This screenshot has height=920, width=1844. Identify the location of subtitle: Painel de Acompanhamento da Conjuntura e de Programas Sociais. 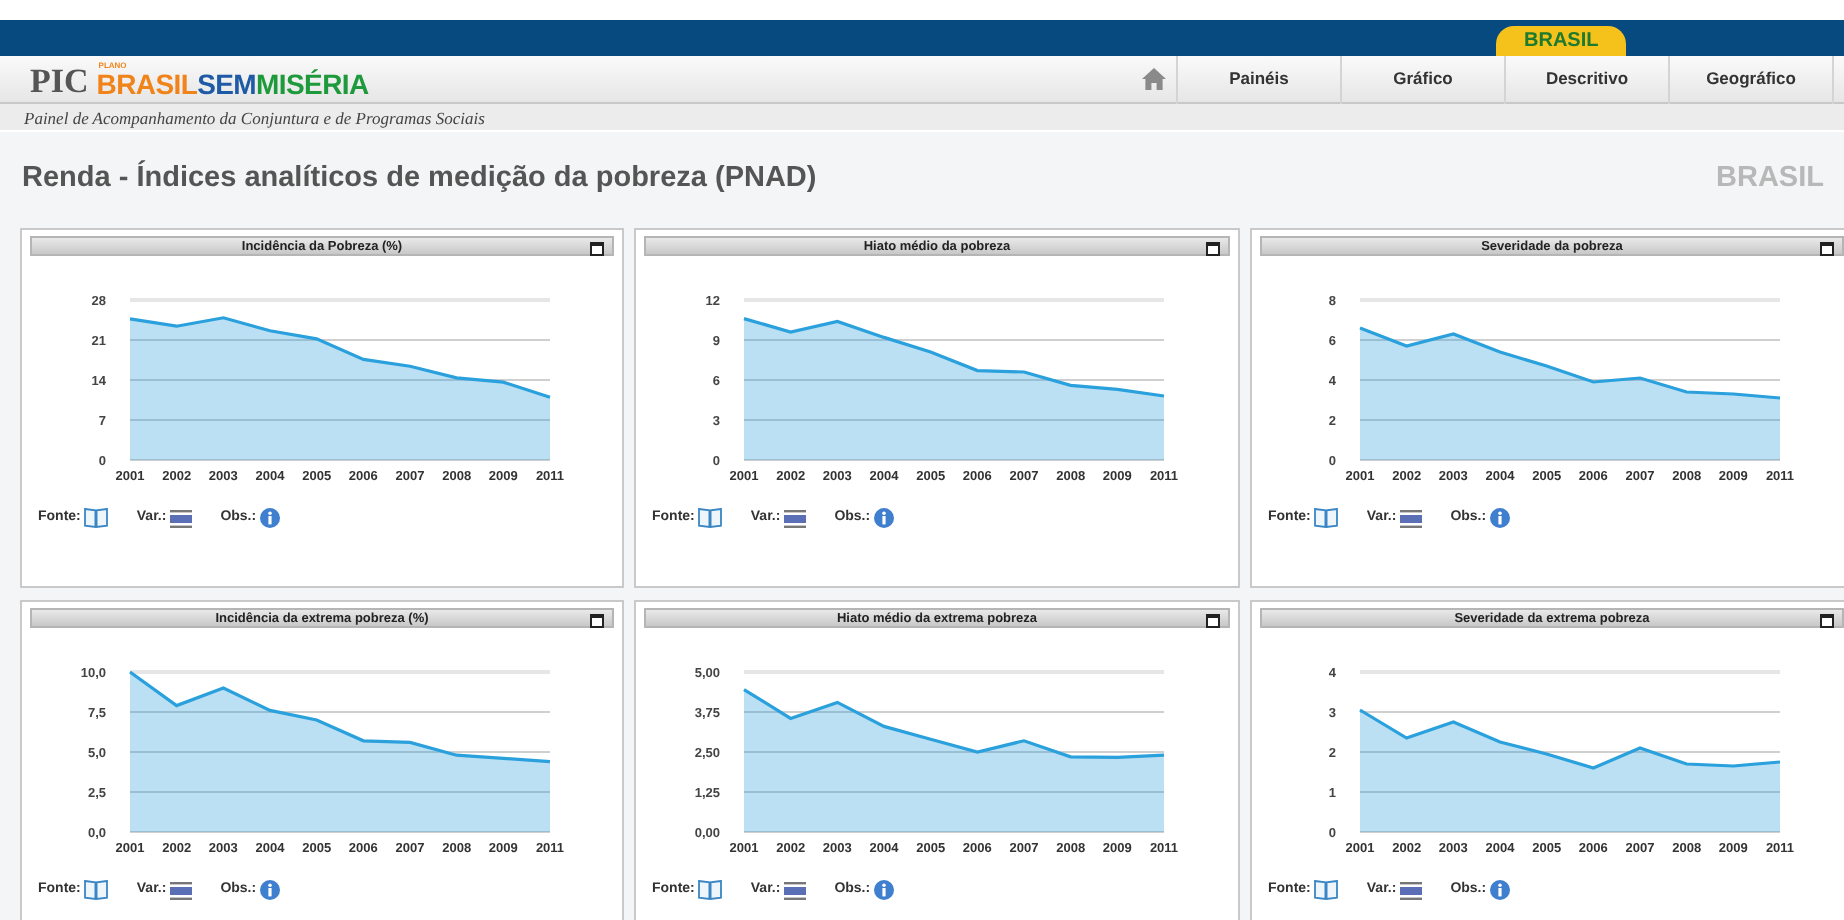
(254, 118).